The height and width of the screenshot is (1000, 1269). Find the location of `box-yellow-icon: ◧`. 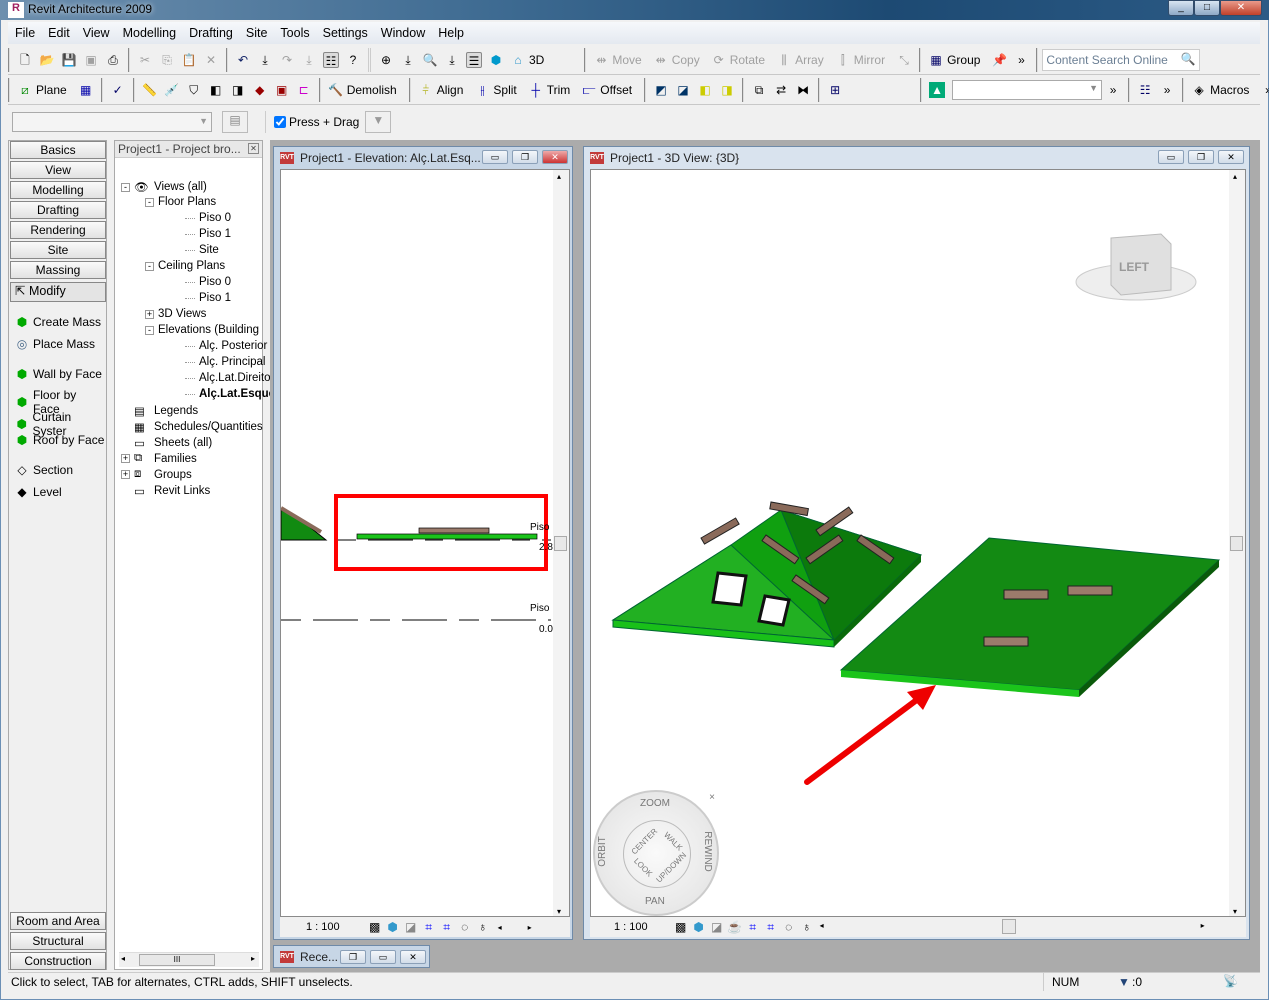

box-yellow-icon: ◧ is located at coordinates (705, 90).